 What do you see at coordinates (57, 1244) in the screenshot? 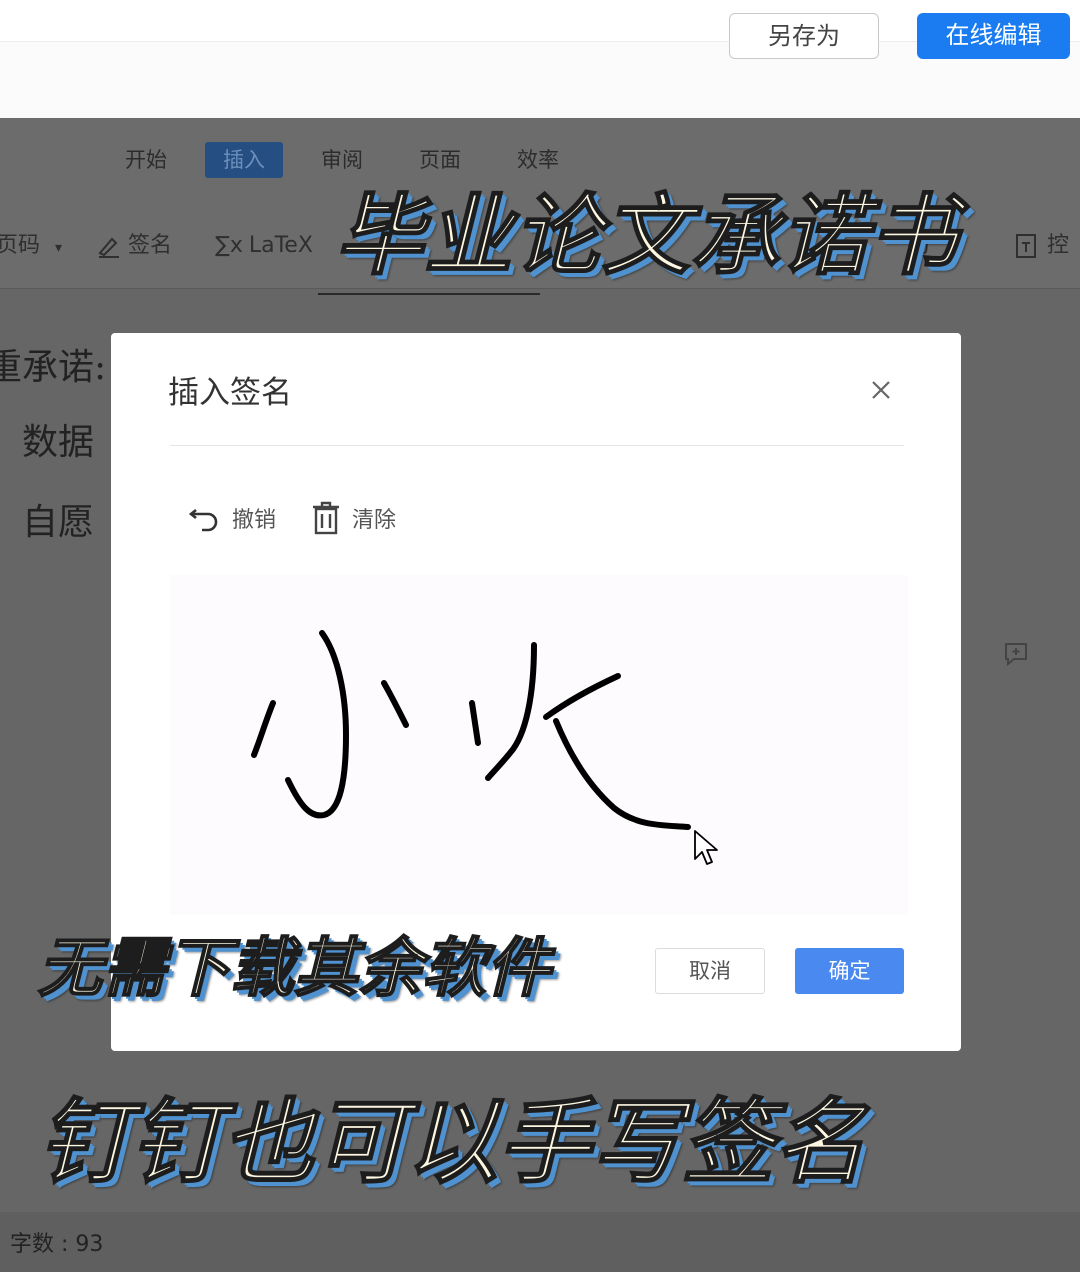
I see `word-count: 字数 : 93` at bounding box center [57, 1244].